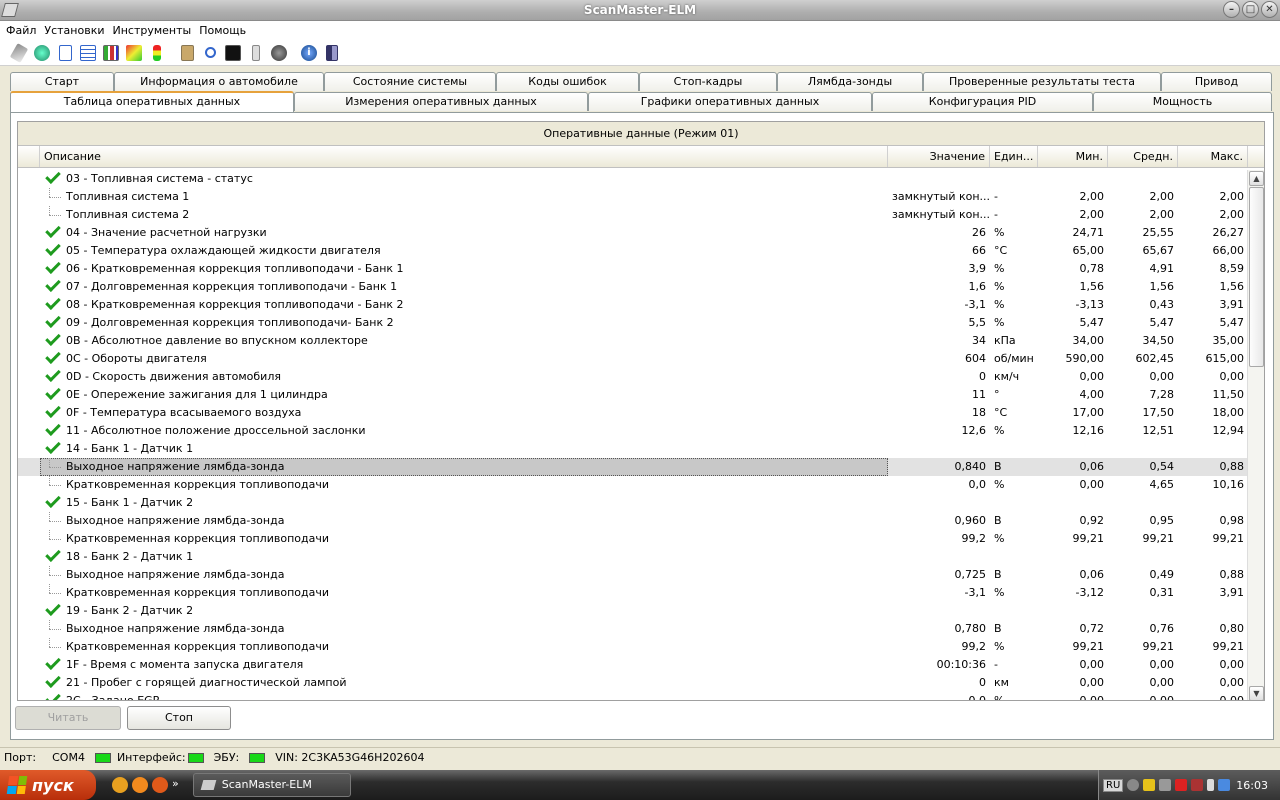 The image size is (1280, 800). Describe the element at coordinates (441, 101) in the screenshot. I see `tab-live-data-measurements: Измерения оперативных данных` at that location.